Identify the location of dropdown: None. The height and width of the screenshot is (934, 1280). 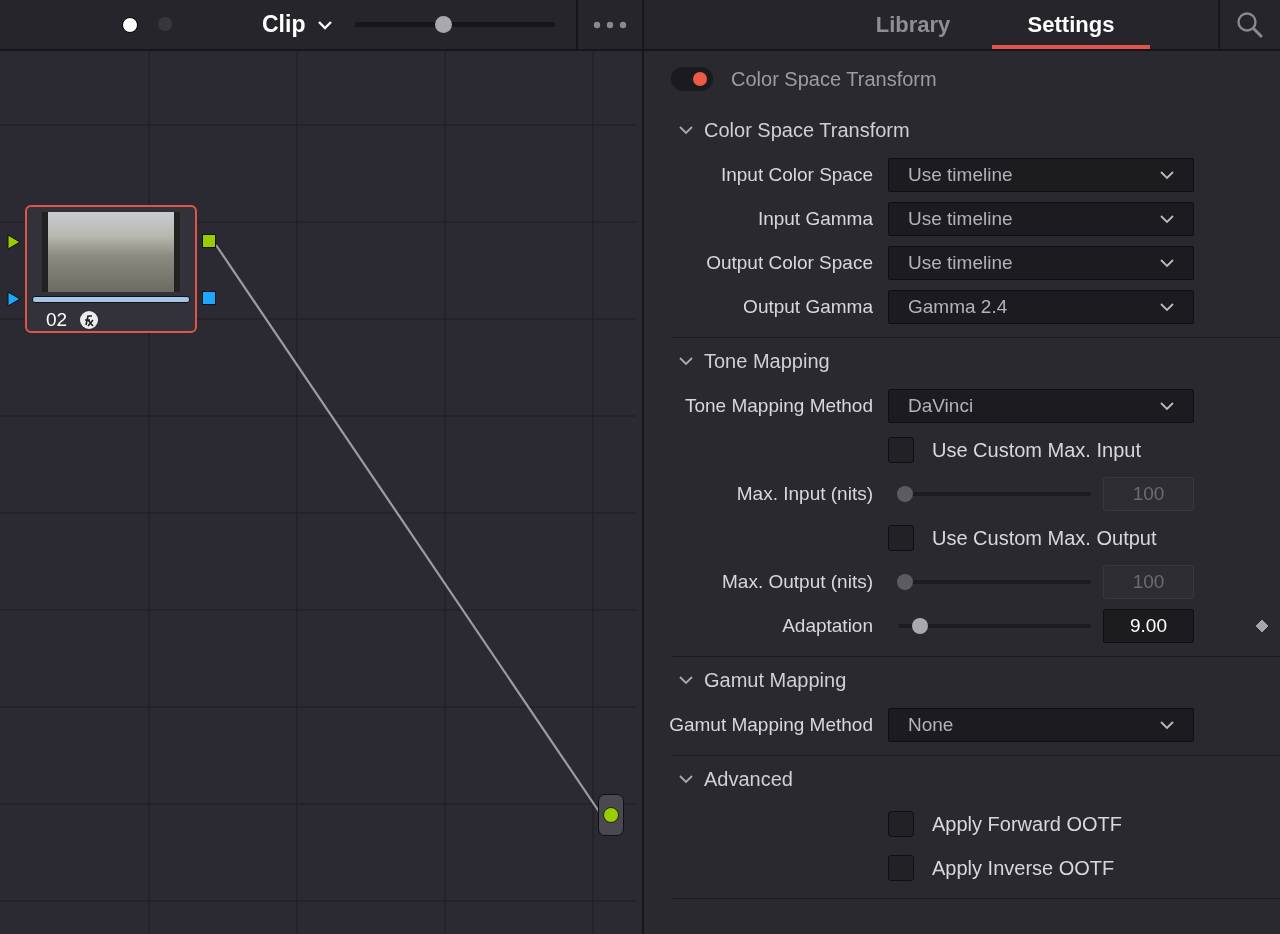
(1041, 725).